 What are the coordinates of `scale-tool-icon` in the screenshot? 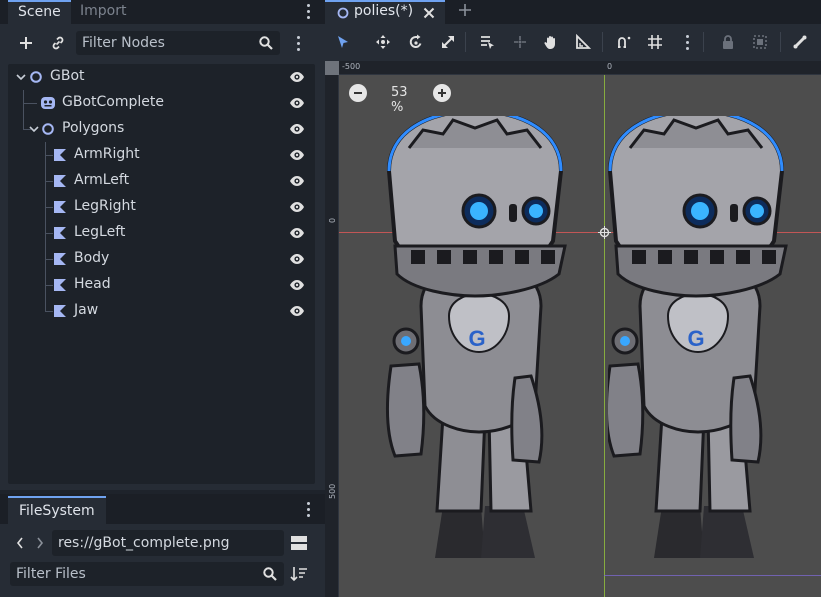 It's located at (448, 42).